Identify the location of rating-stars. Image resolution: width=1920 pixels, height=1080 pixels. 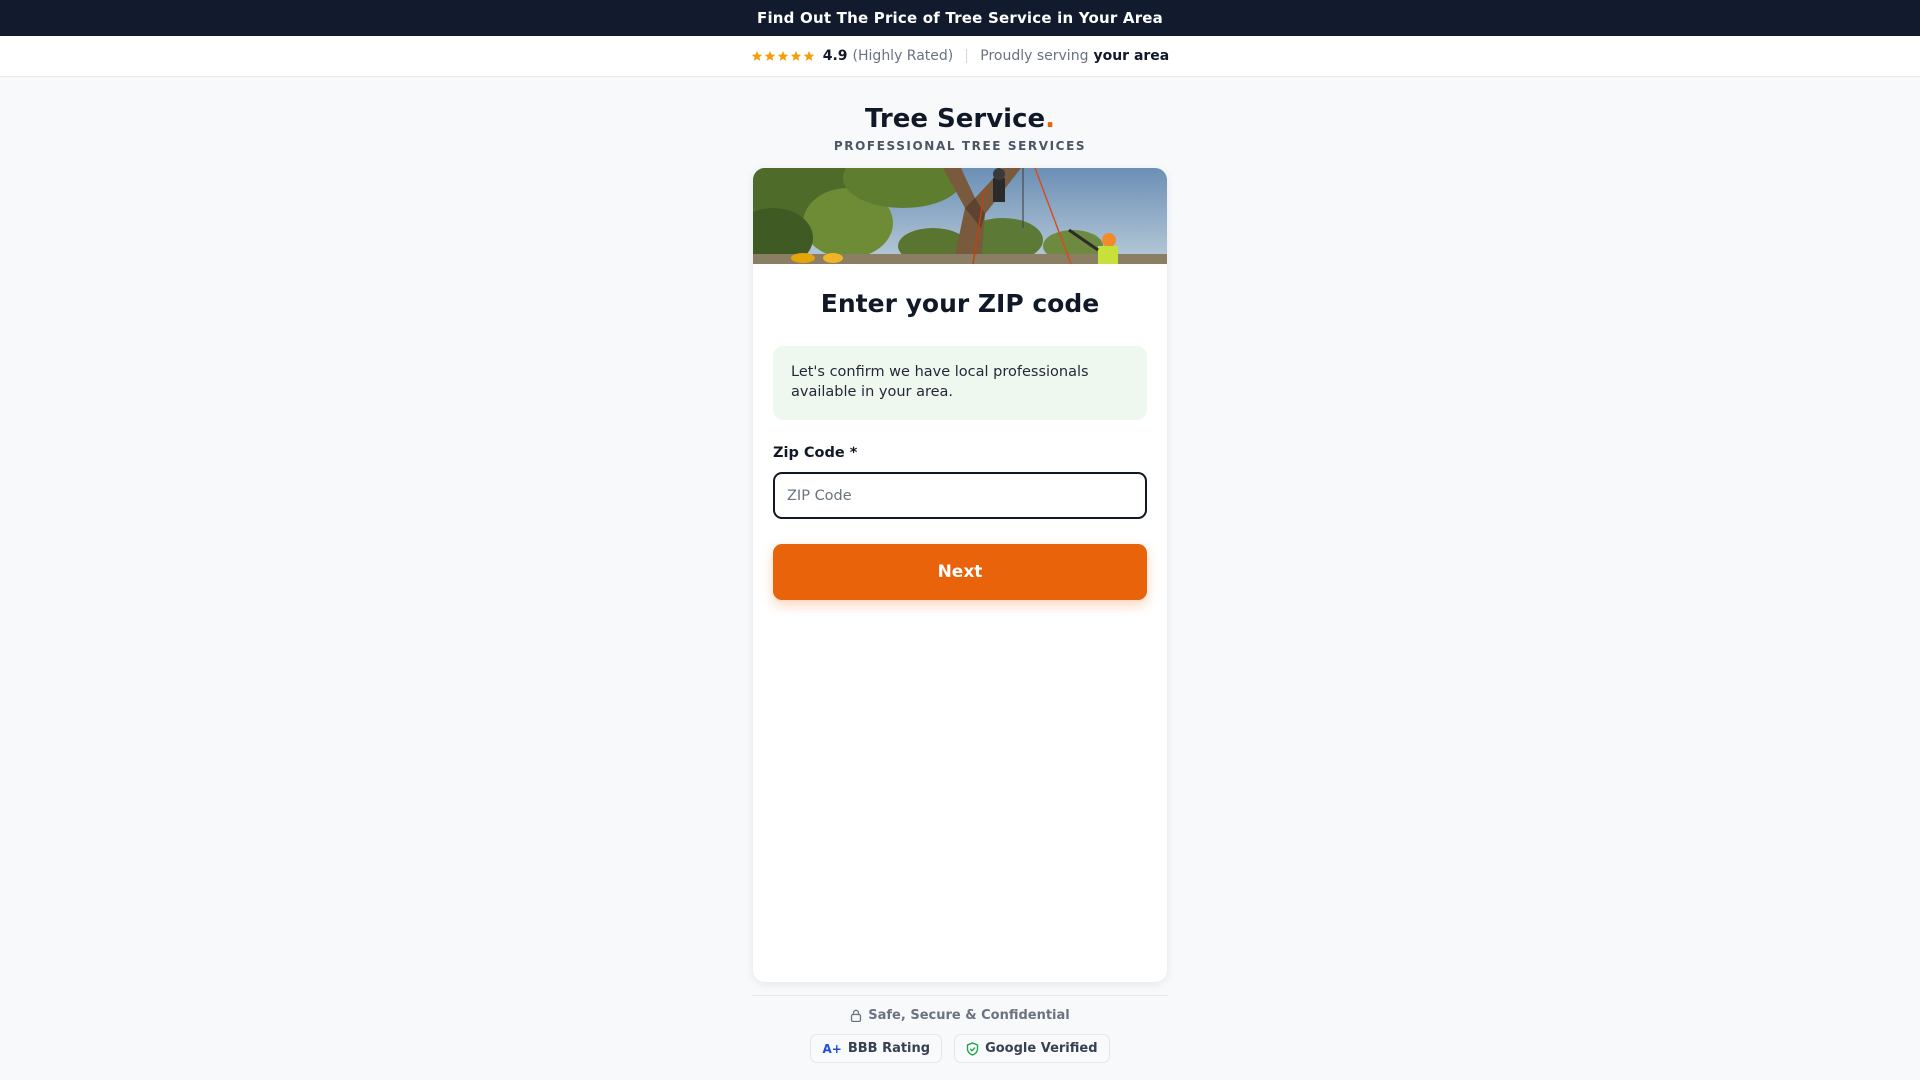
(783, 56).